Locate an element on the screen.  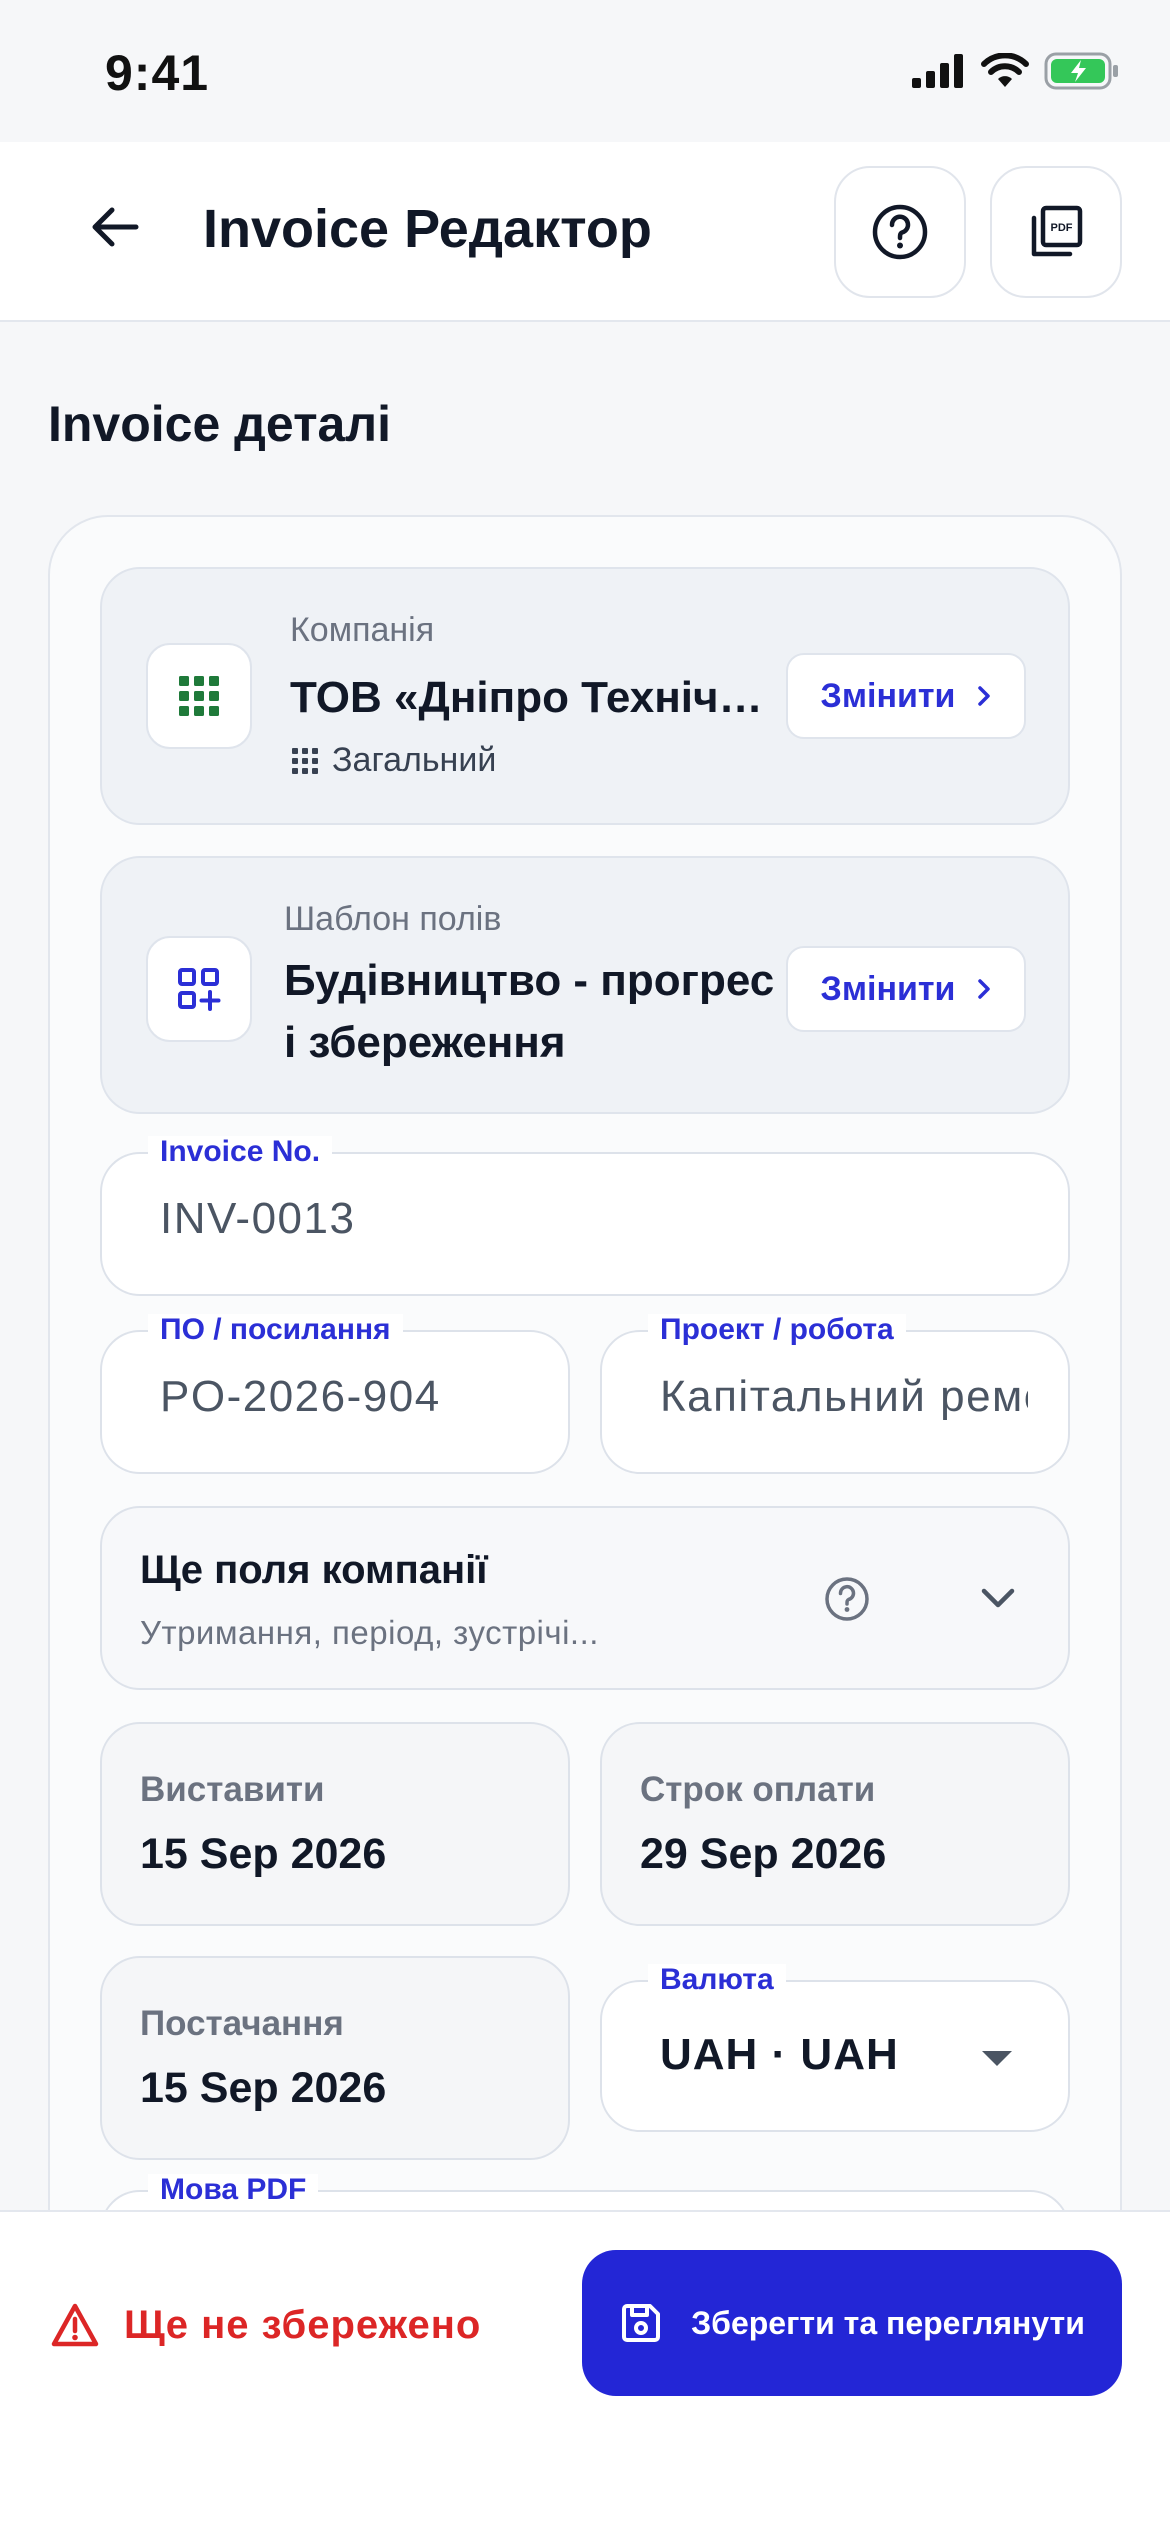
pdf-language-label: Мова PDF is located at coordinates (233, 2190).